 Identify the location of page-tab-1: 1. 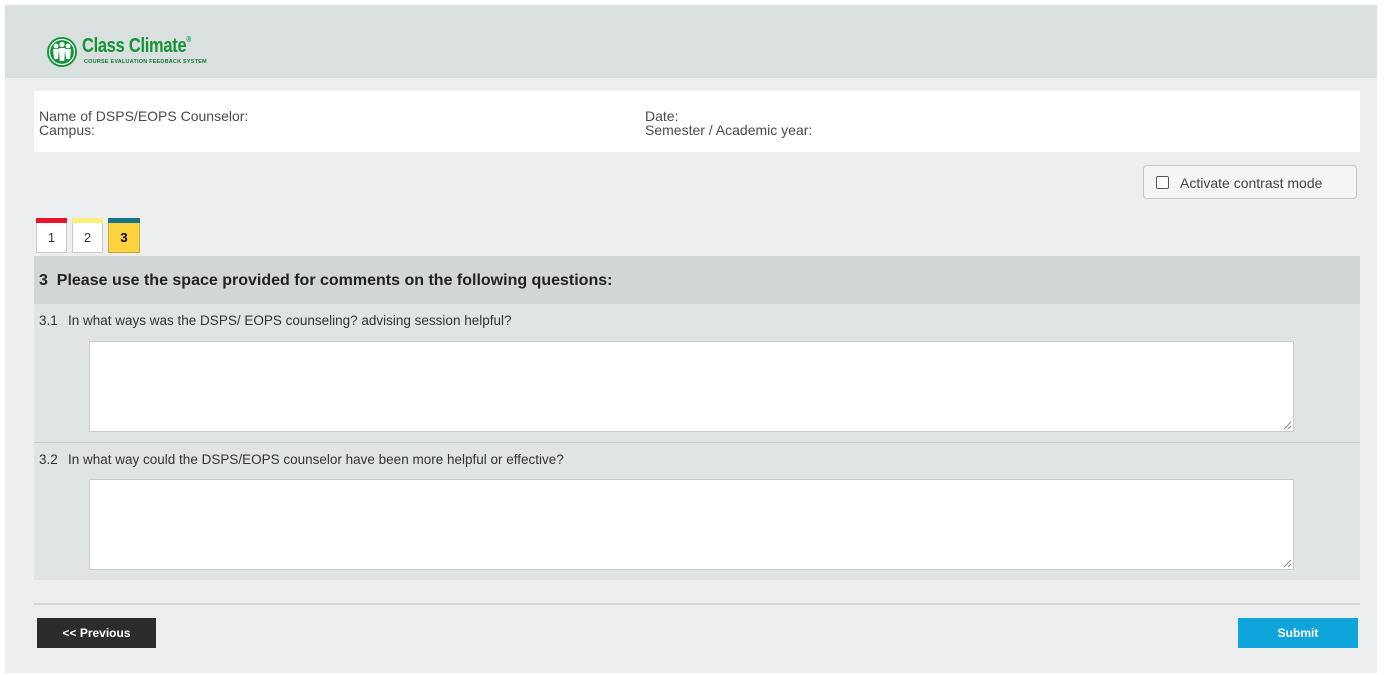
(51, 235).